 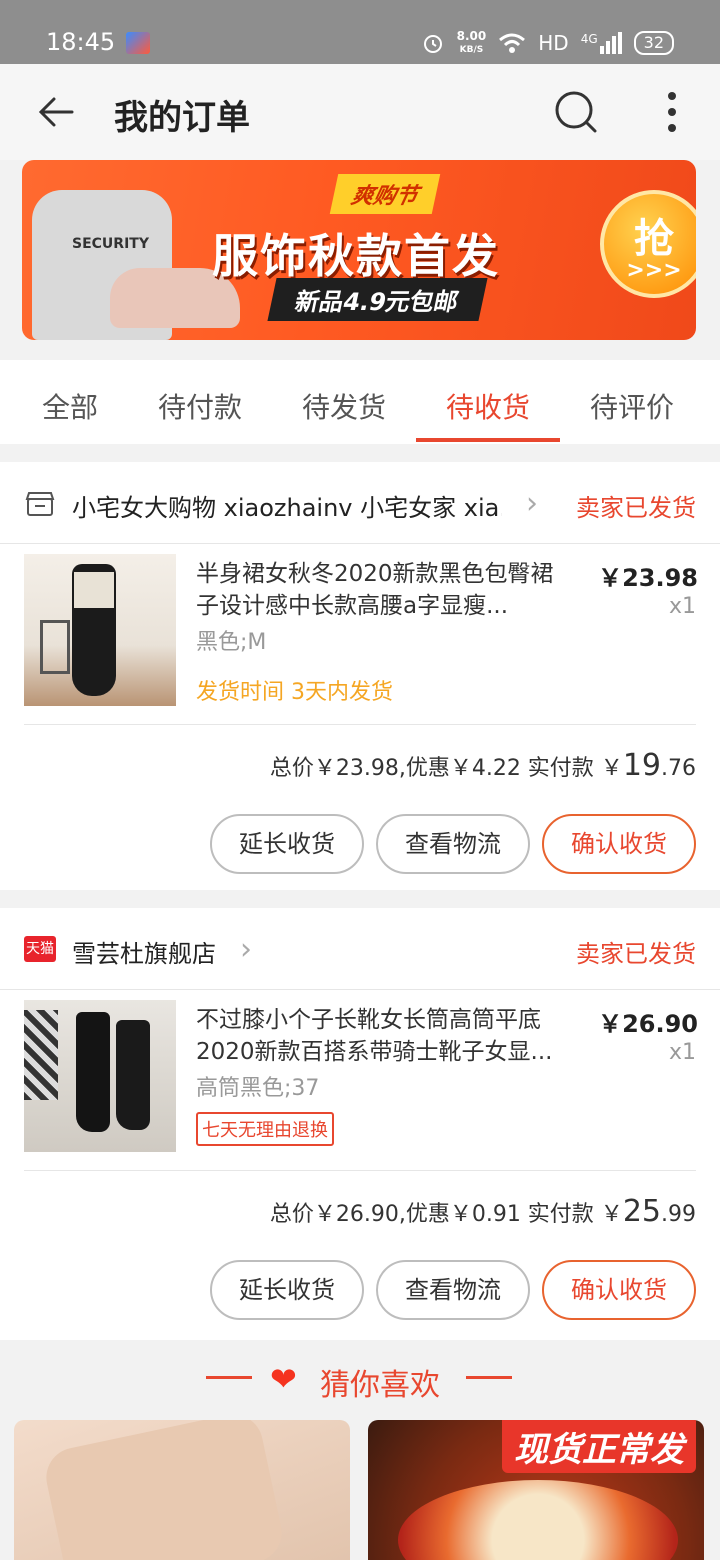 I want to click on recommend-header: ❤ 猜你喜欢, so click(x=360, y=1375).